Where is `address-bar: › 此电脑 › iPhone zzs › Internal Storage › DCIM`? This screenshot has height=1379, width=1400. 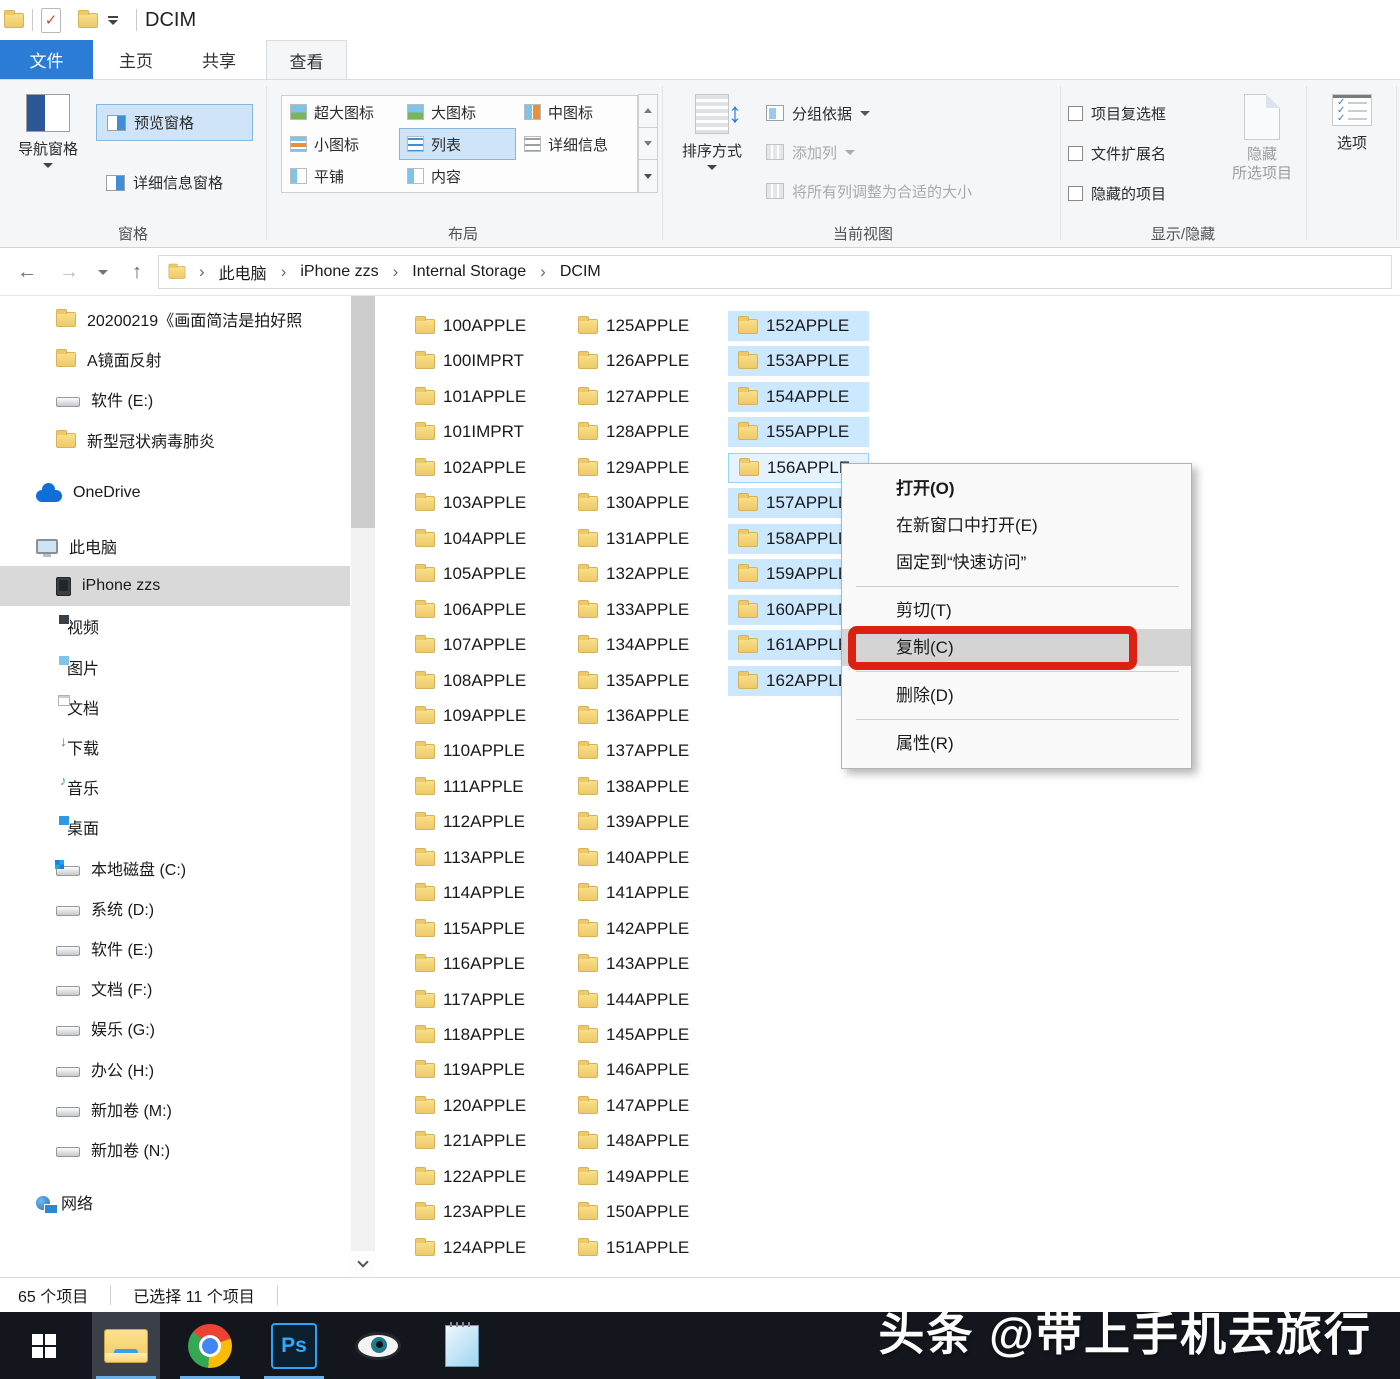
address-bar: › 此电脑 › iPhone zzs › Internal Storage › DCIM is located at coordinates (775, 272).